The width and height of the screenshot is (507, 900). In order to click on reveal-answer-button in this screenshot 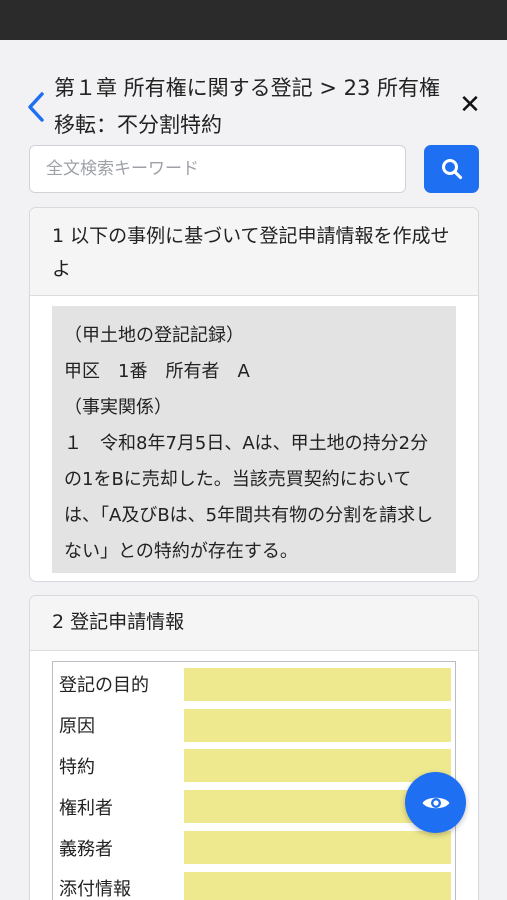, I will do `click(435, 802)`.